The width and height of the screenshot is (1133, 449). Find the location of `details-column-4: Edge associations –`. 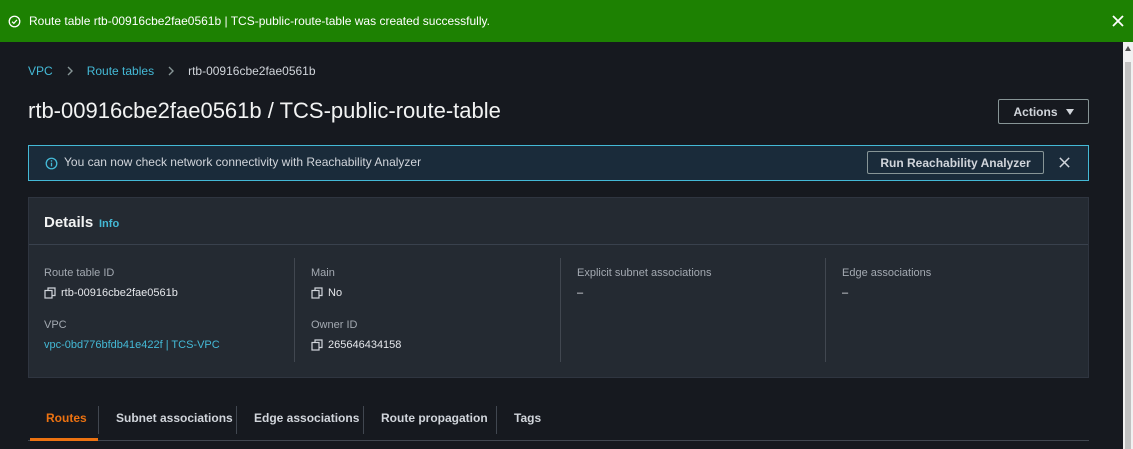

details-column-4: Edge associations – is located at coordinates (950, 310).